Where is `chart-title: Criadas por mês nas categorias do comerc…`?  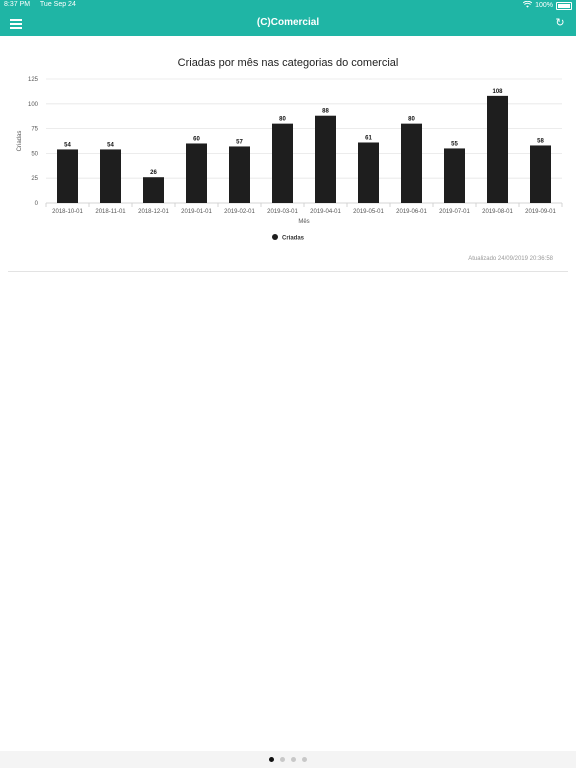 chart-title: Criadas por mês nas categorias do comerc… is located at coordinates (288, 63).